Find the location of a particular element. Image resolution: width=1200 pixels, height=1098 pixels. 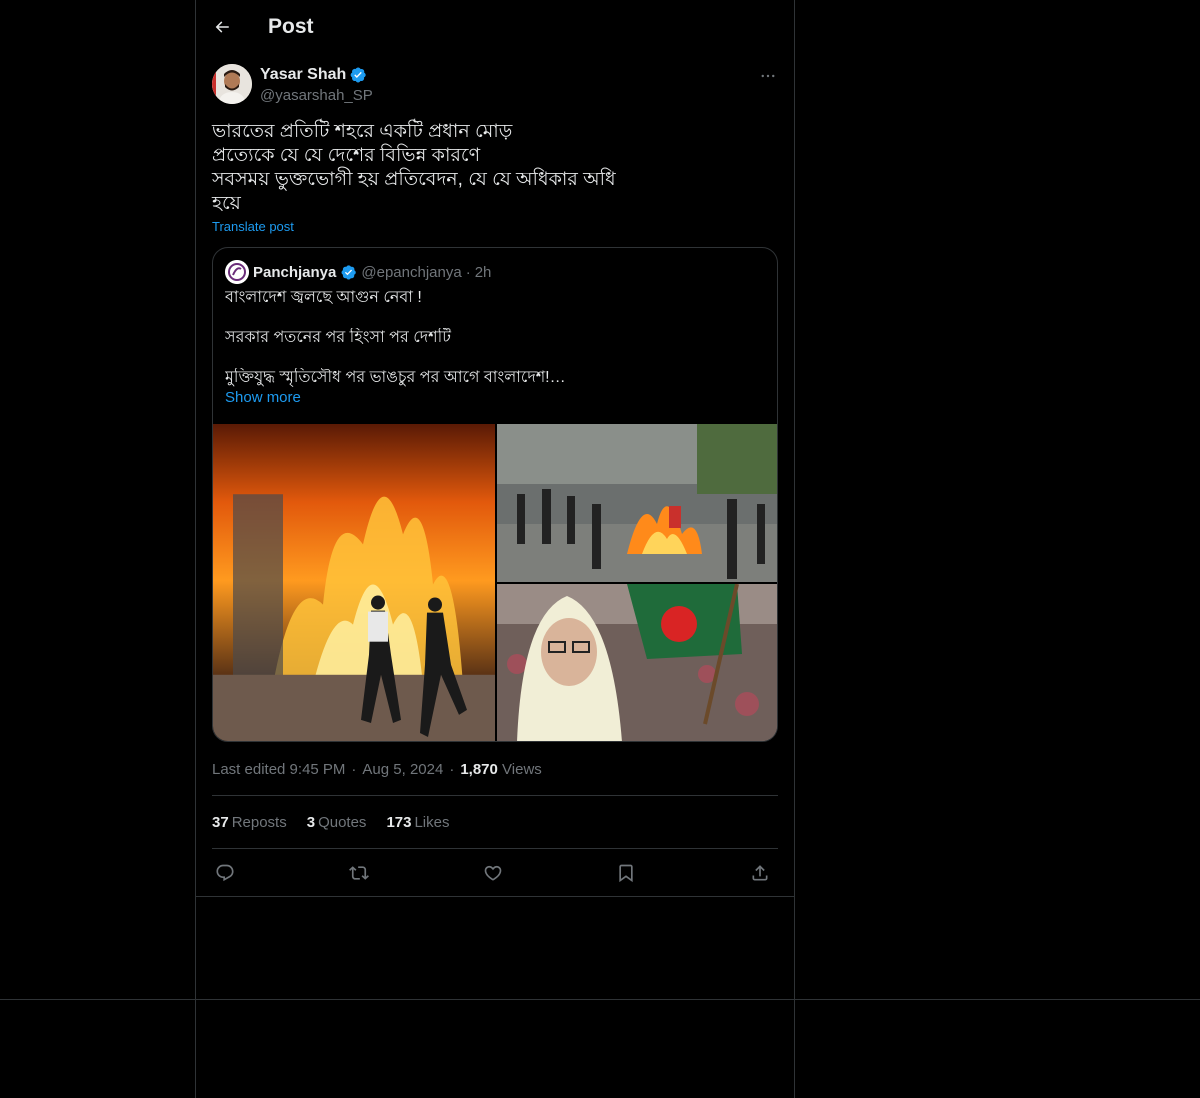

quoted-author-avatar is located at coordinates (237, 272).